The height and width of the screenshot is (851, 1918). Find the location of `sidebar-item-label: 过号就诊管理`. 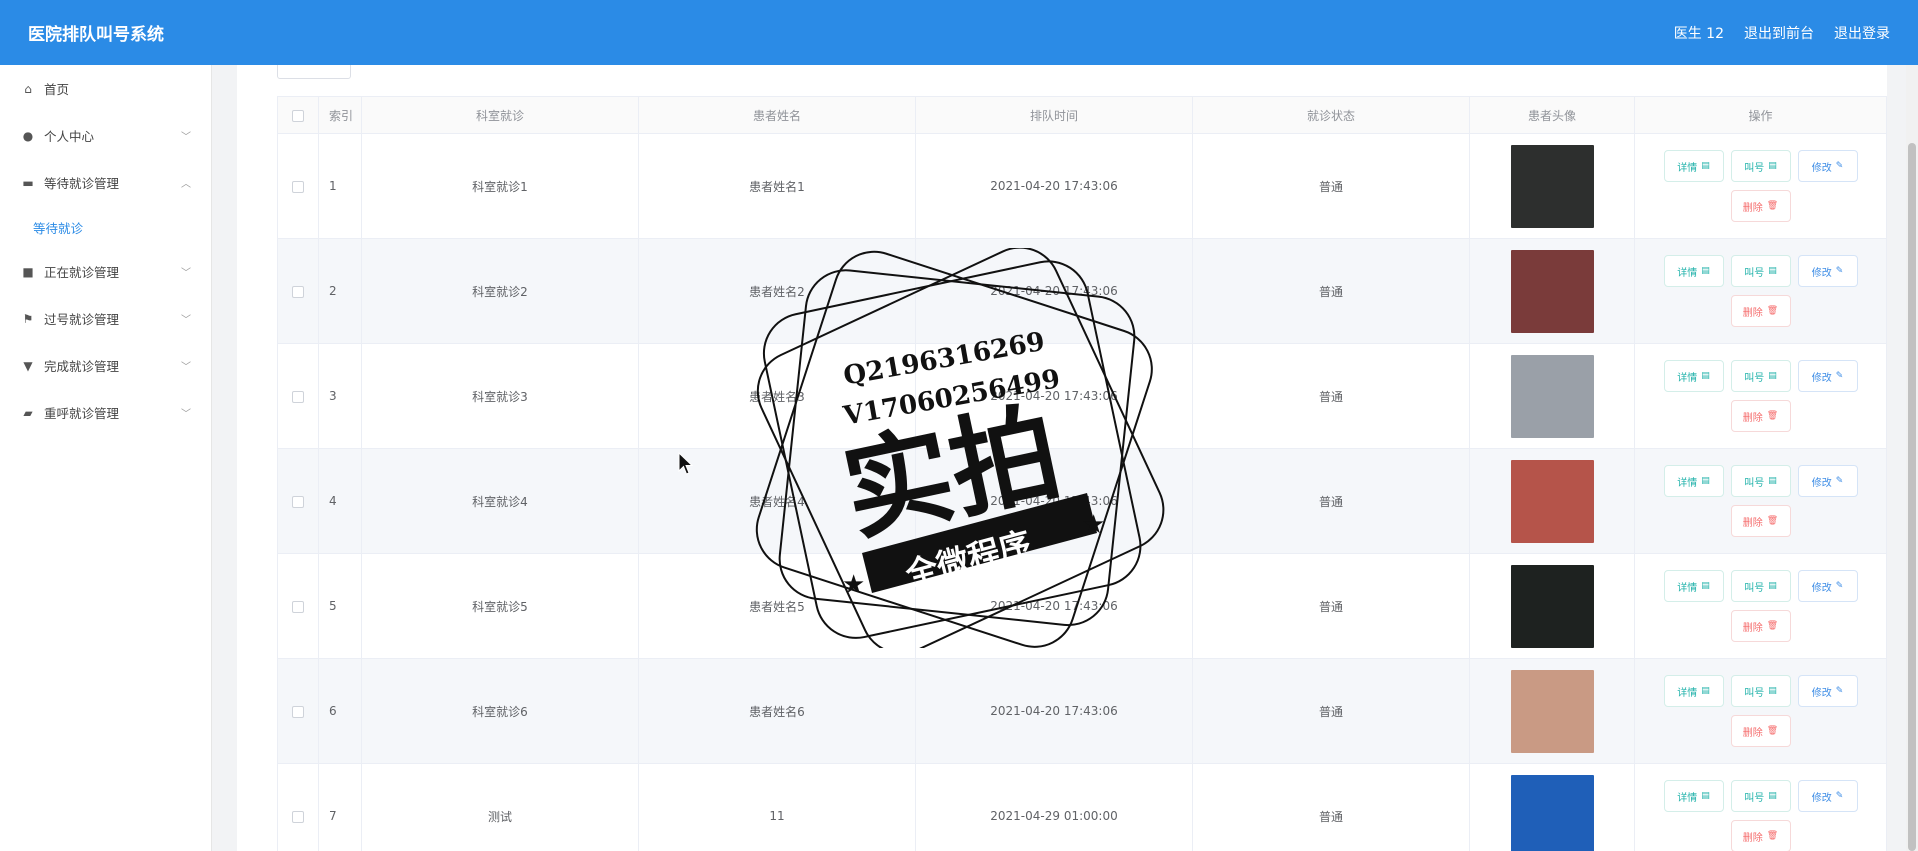

sidebar-item-label: 过号就诊管理 is located at coordinates (82, 319).